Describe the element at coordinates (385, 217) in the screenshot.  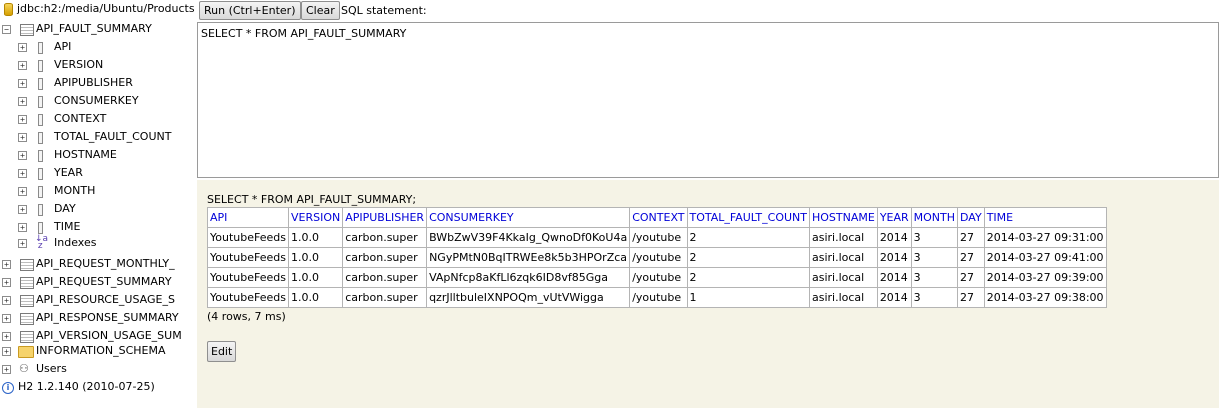
I see `column-header: APIPUBLISHER` at that location.